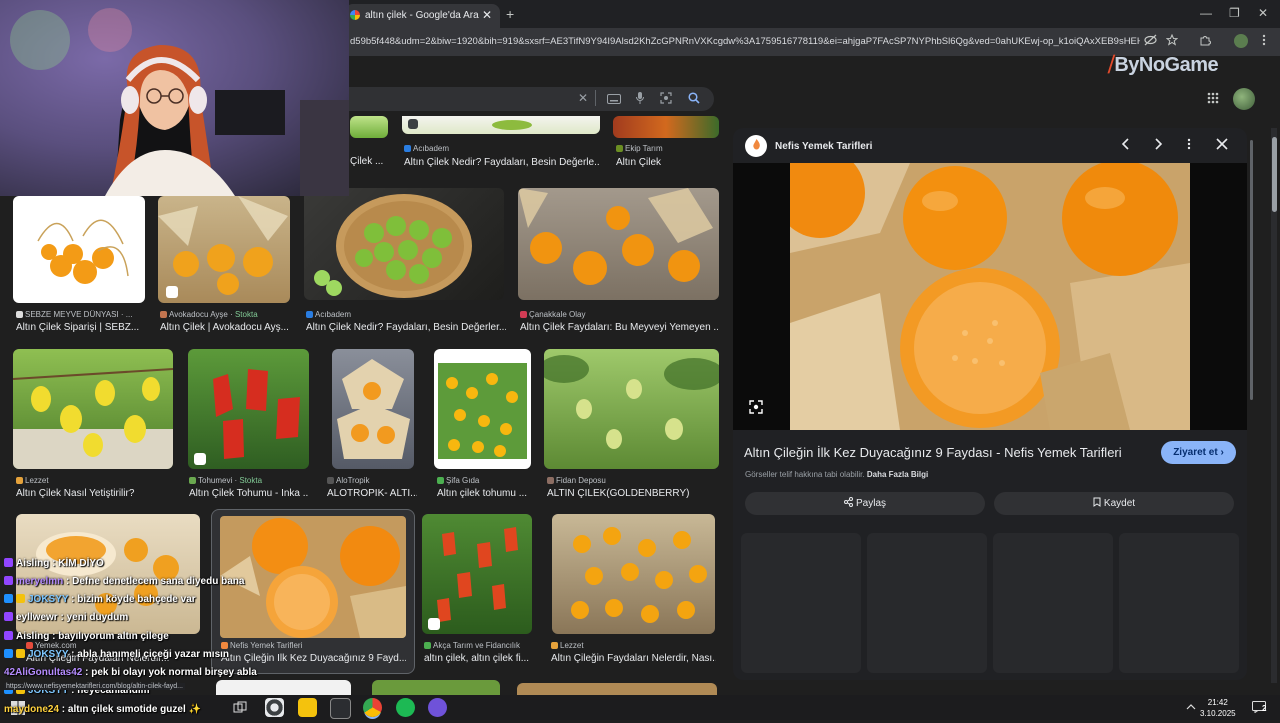 Image resolution: width=1280 pixels, height=723 pixels. I want to click on preview-image, so click(982, 289).